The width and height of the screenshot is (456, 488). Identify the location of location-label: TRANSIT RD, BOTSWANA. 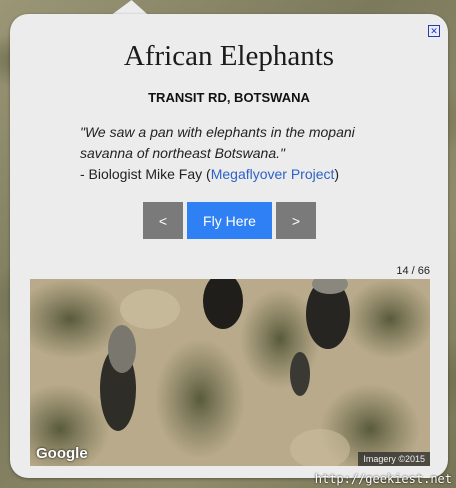
(229, 97).